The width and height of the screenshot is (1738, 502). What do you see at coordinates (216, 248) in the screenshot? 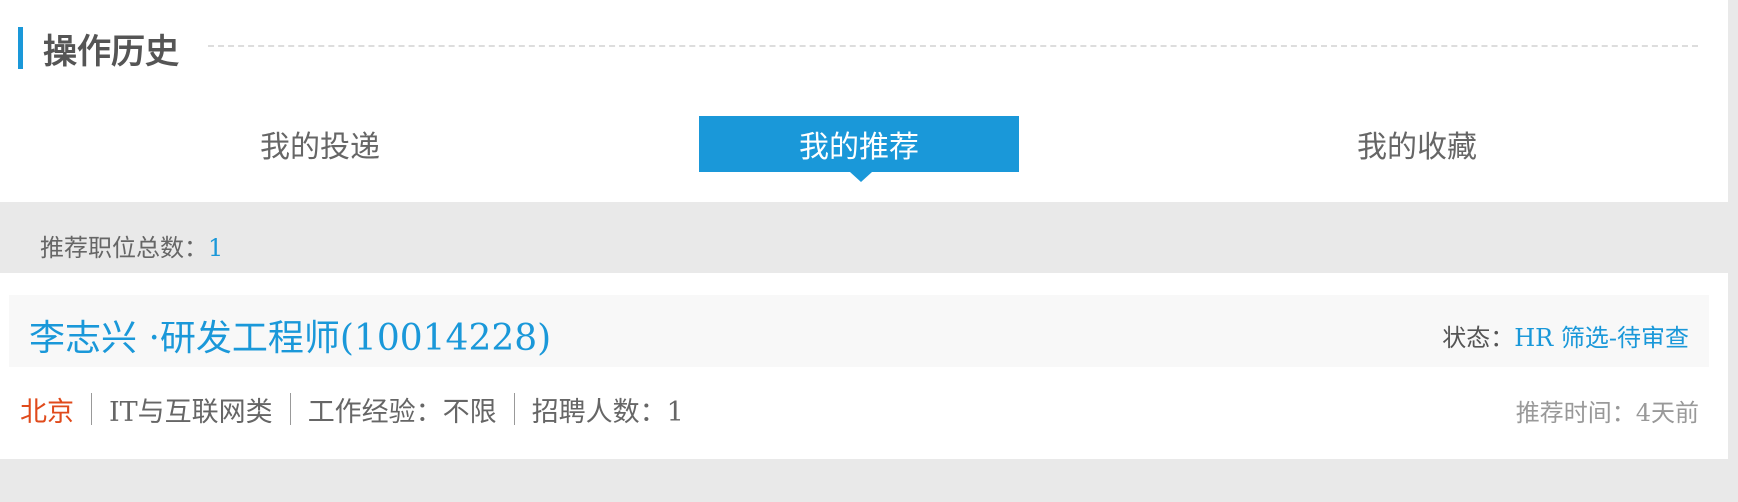
I see `summary-count: 1` at bounding box center [216, 248].